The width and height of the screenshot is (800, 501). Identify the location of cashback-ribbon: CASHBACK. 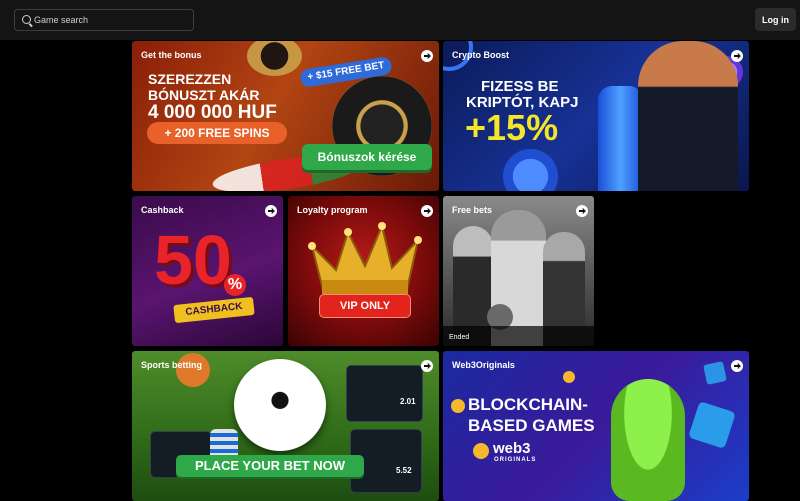
(214, 310).